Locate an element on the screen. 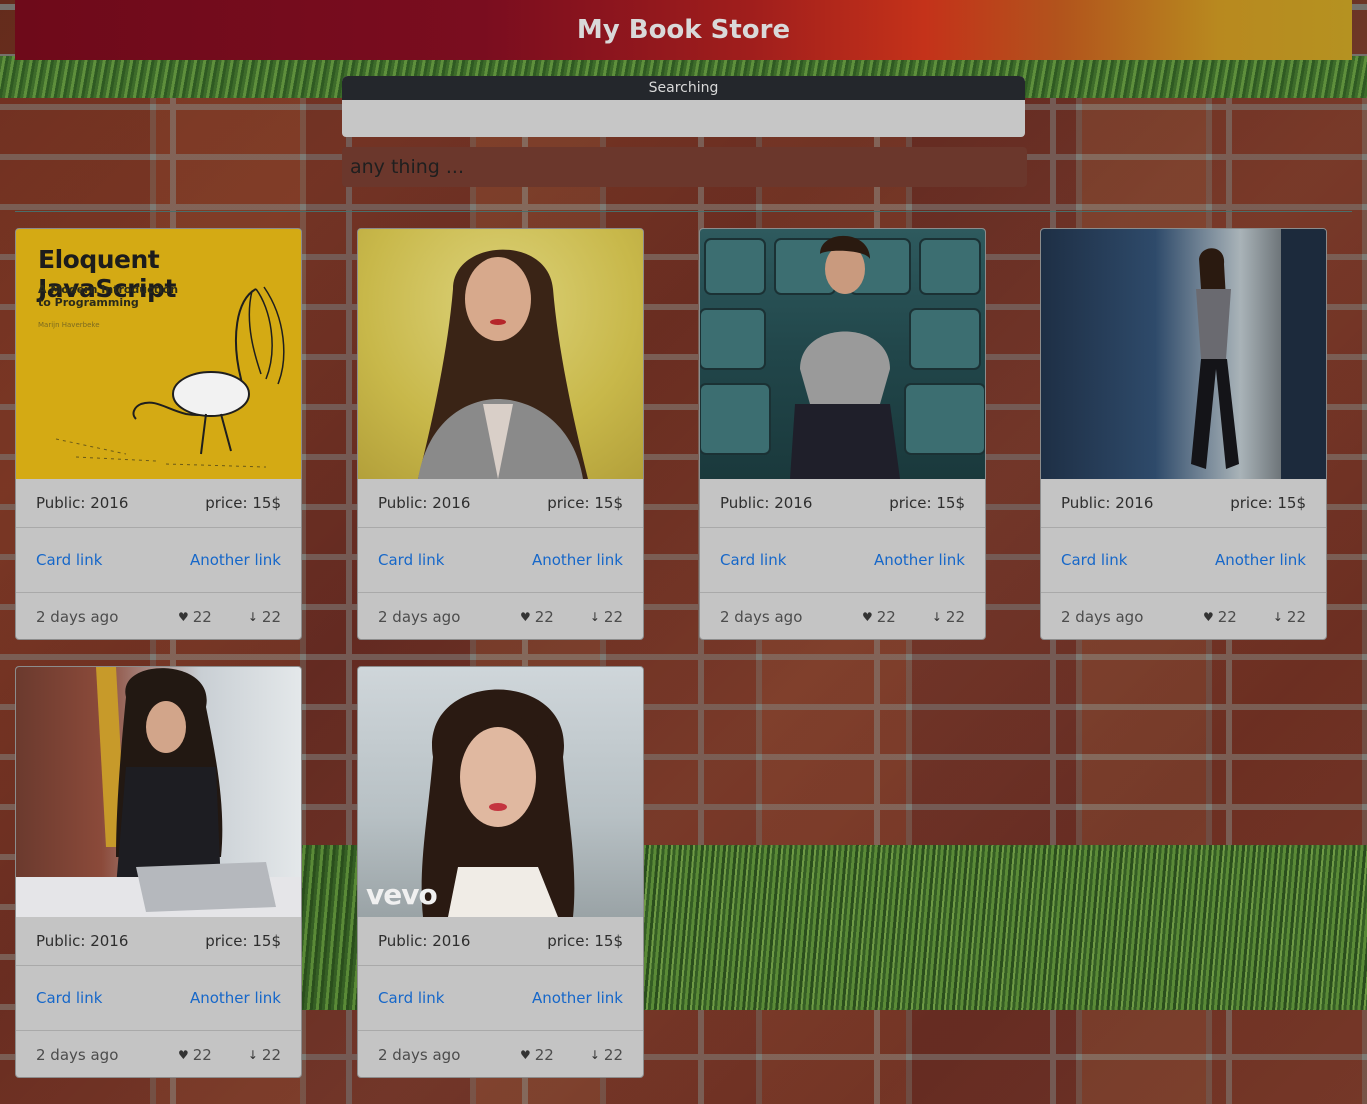 The height and width of the screenshot is (1104, 1367). site-header: My Book Store is located at coordinates (683, 30).